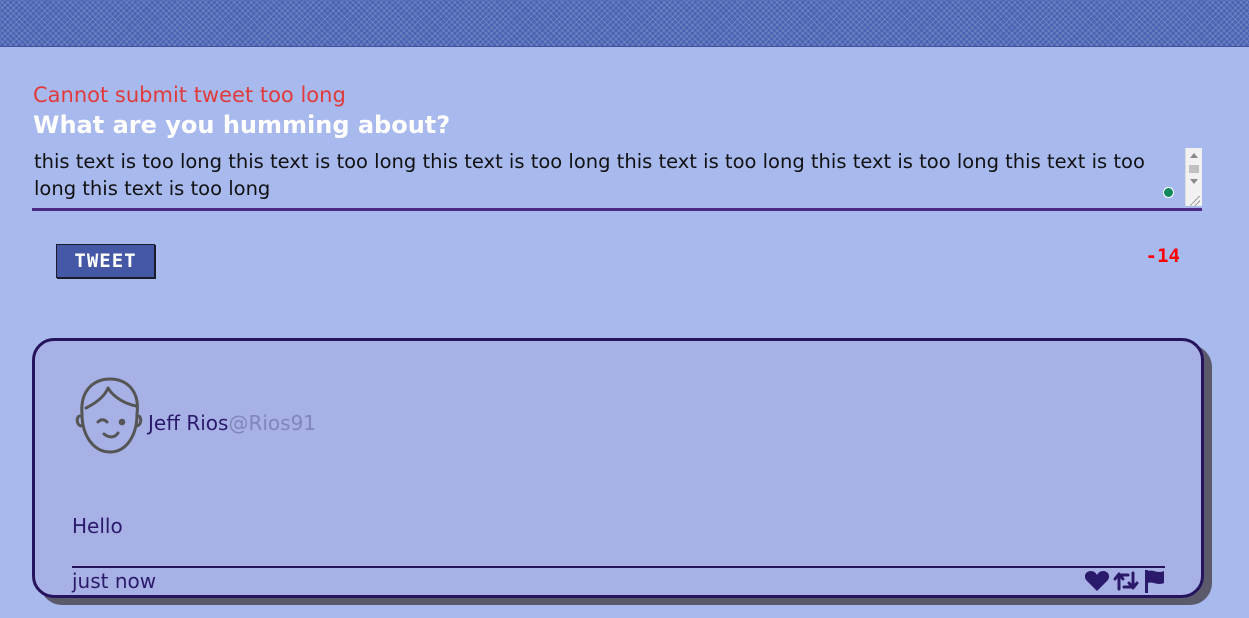  What do you see at coordinates (97, 526) in the screenshot?
I see `tweet-content: Hello` at bounding box center [97, 526].